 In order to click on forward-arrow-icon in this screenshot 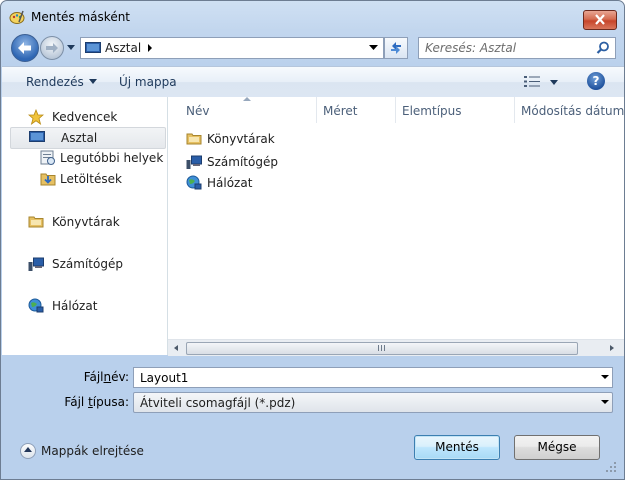, I will do `click(52, 48)`.